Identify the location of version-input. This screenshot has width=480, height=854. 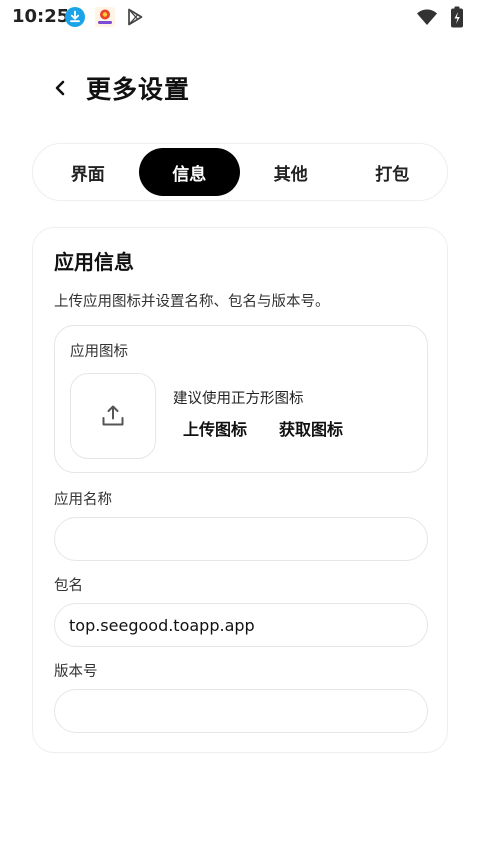
(241, 711).